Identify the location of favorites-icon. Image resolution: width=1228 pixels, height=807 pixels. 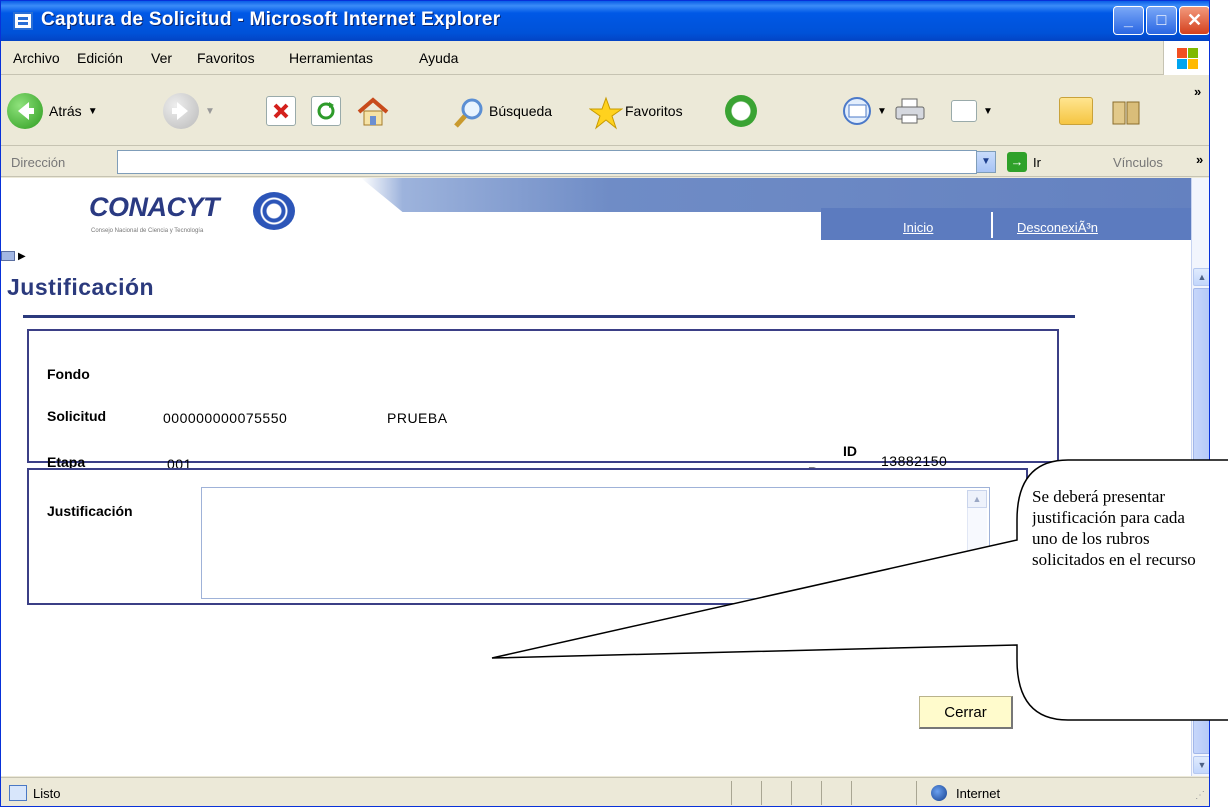
(606, 113).